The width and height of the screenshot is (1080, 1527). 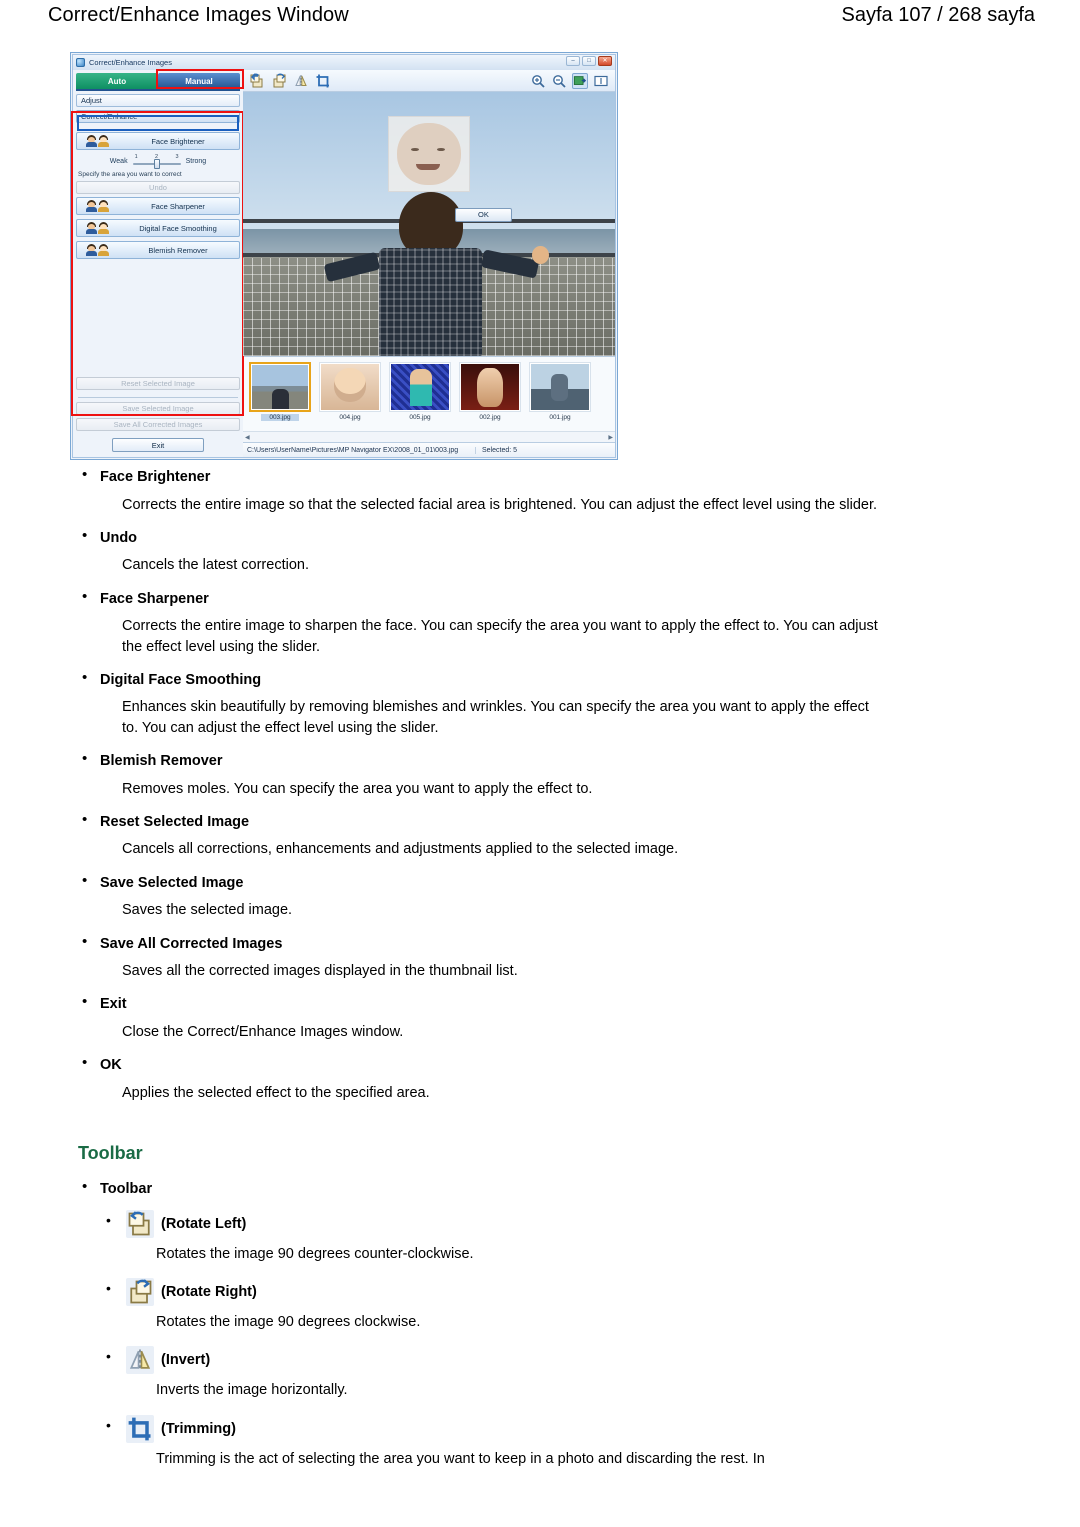 I want to click on list-item: 001.jpg, so click(x=560, y=396).